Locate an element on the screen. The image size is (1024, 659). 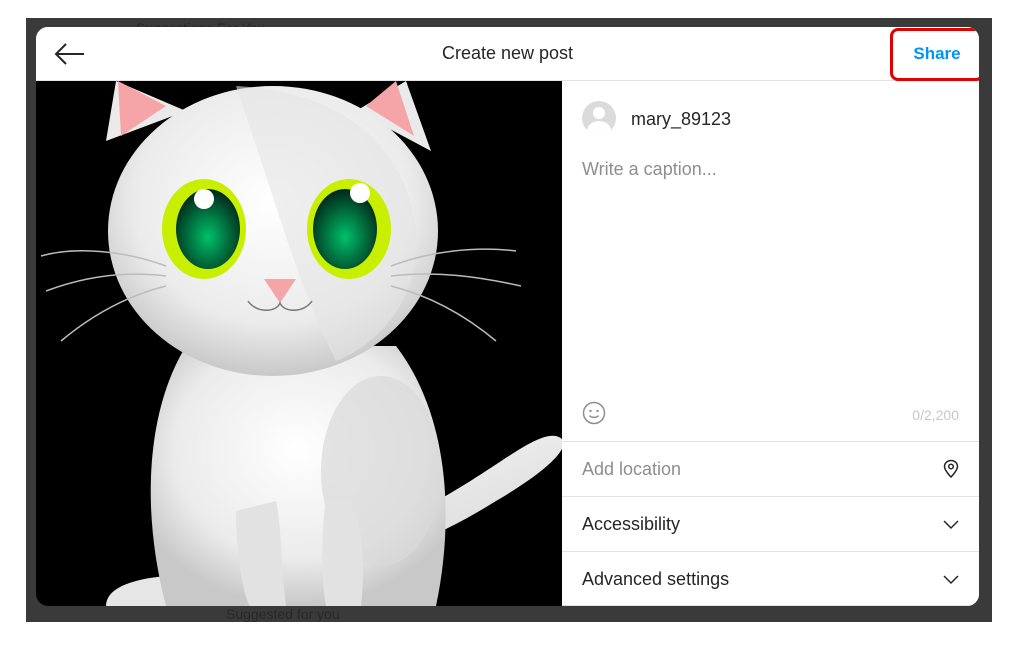
caption-input is located at coordinates (770, 264).